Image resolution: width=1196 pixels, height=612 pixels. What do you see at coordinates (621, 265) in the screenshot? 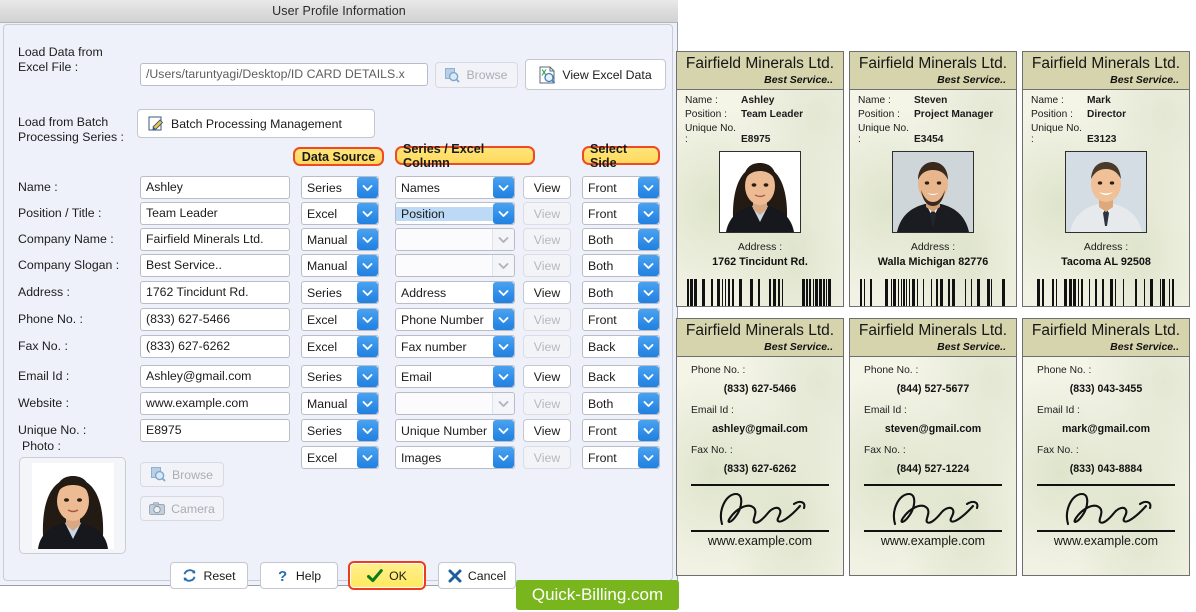
I see `select-side-3: Both` at bounding box center [621, 265].